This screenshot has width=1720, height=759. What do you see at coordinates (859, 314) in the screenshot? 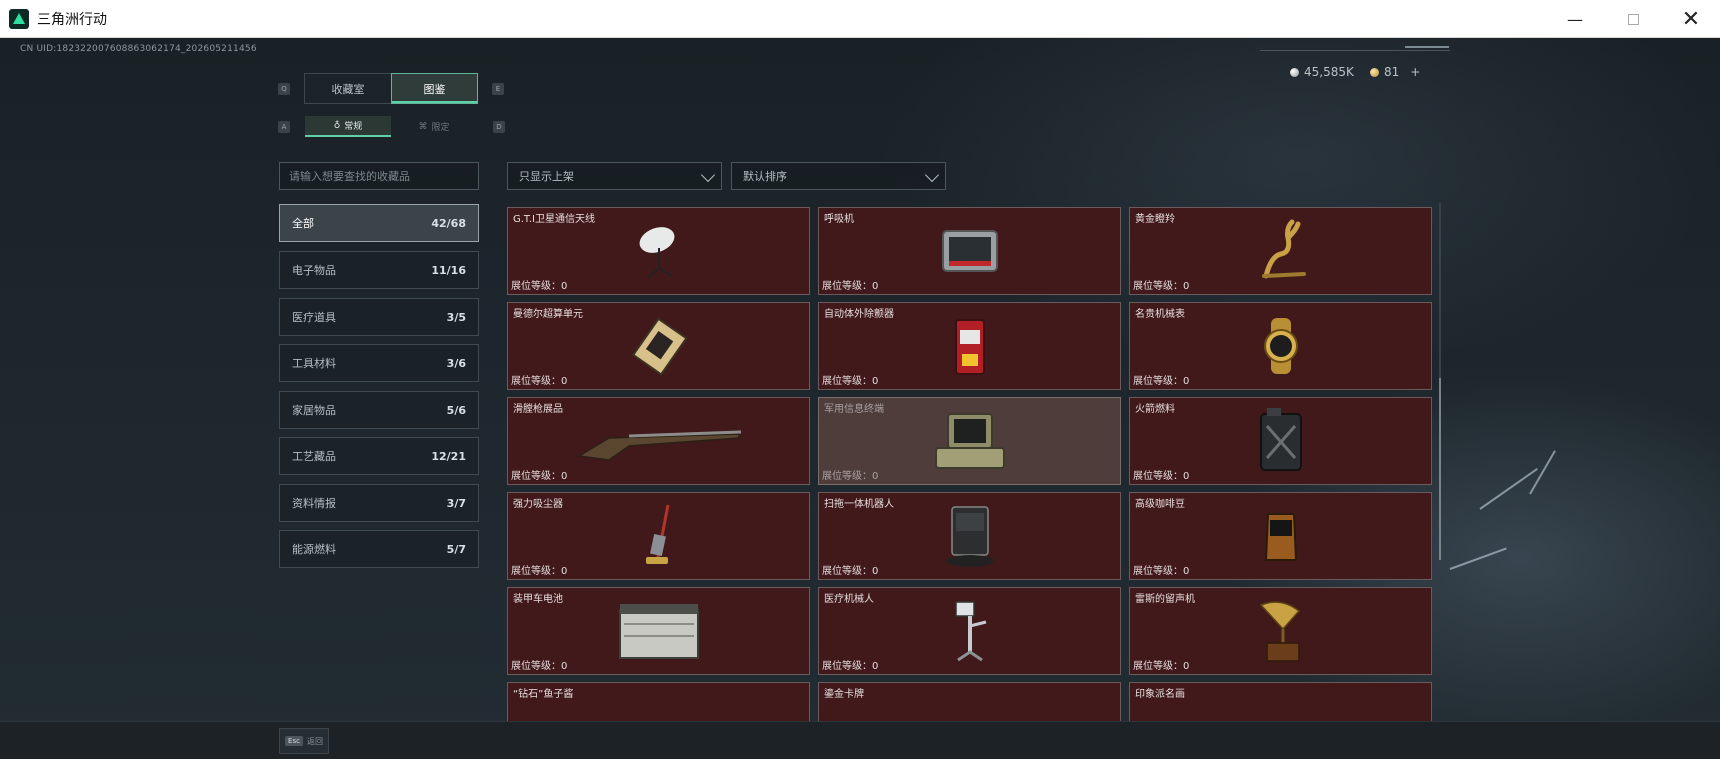
I see `item-name: 自动体外除颤器` at bounding box center [859, 314].